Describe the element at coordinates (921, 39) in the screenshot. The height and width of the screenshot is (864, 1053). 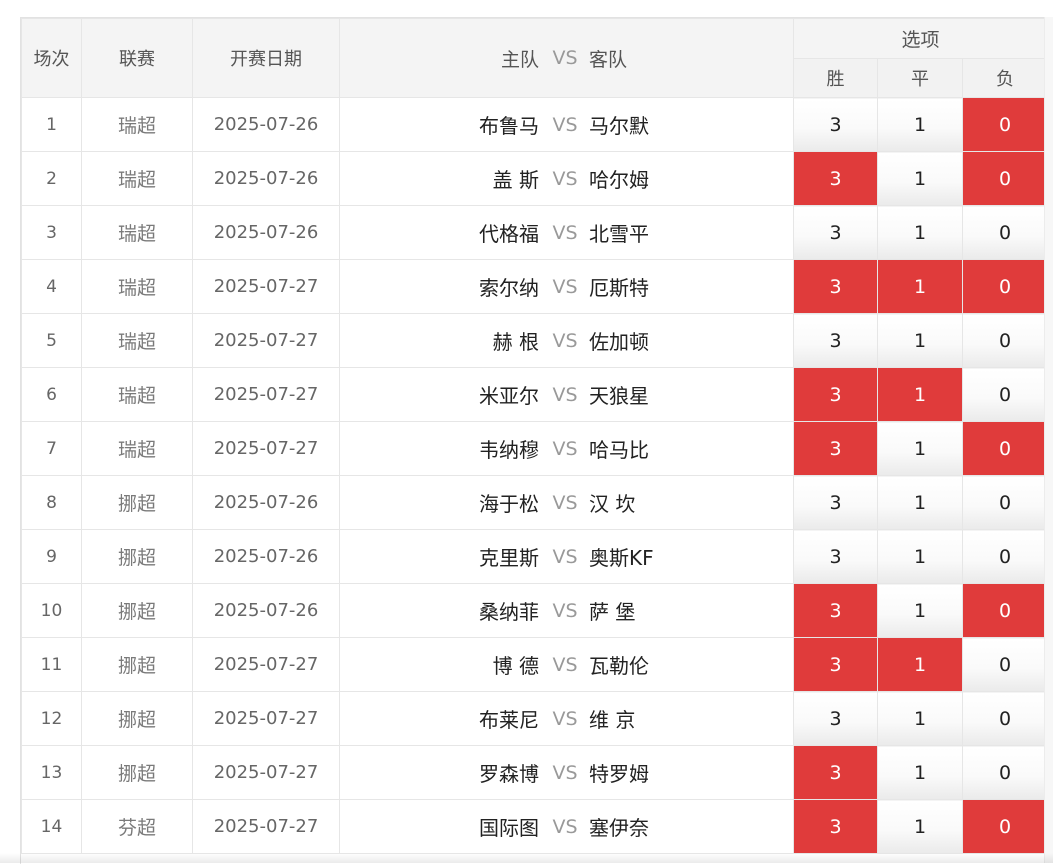
I see `header-options: 选项` at that location.